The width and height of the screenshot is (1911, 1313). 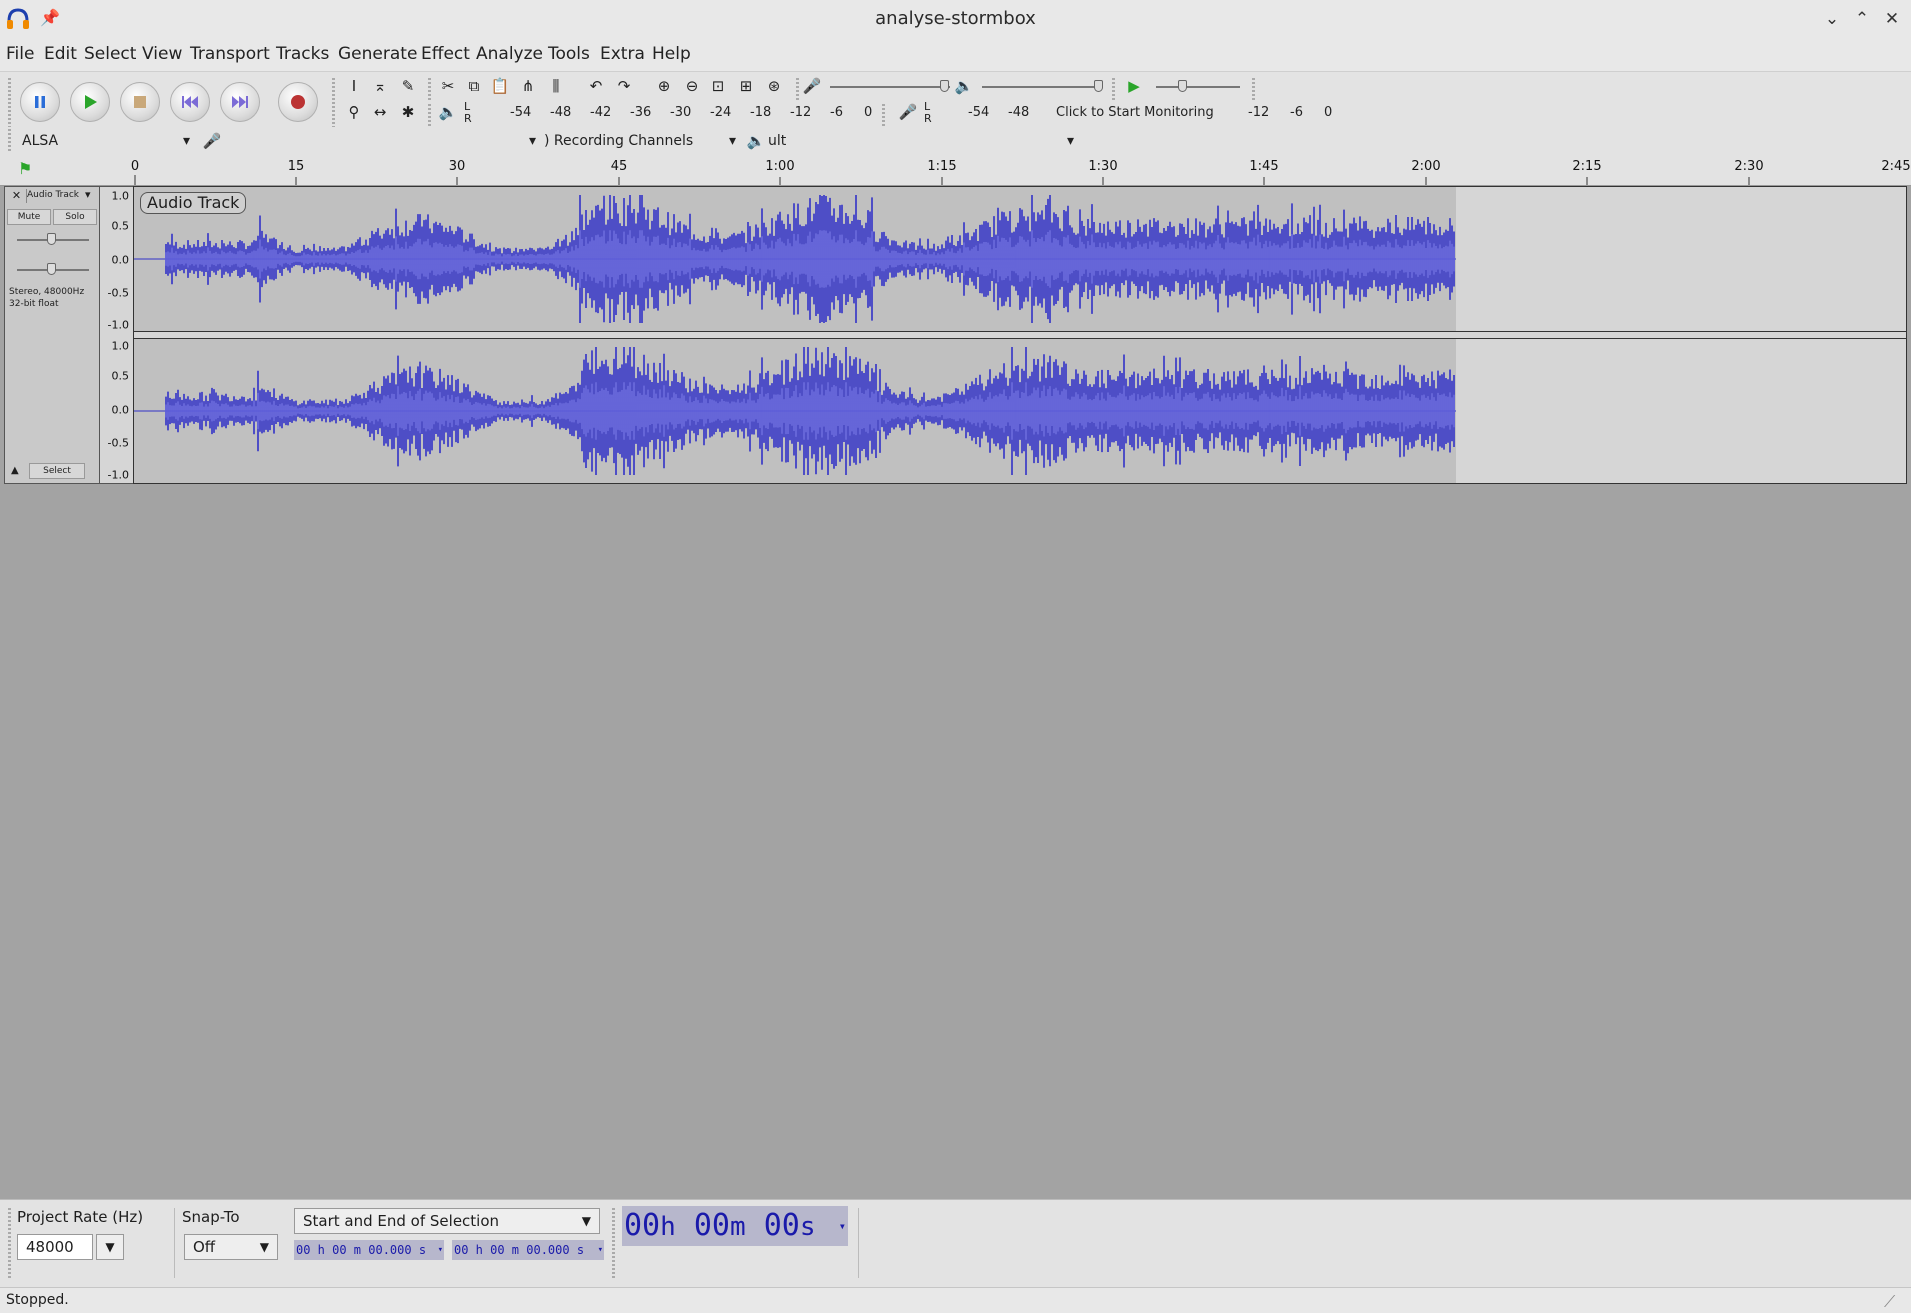 What do you see at coordinates (944, 86) in the screenshot?
I see `recording-volume-knob` at bounding box center [944, 86].